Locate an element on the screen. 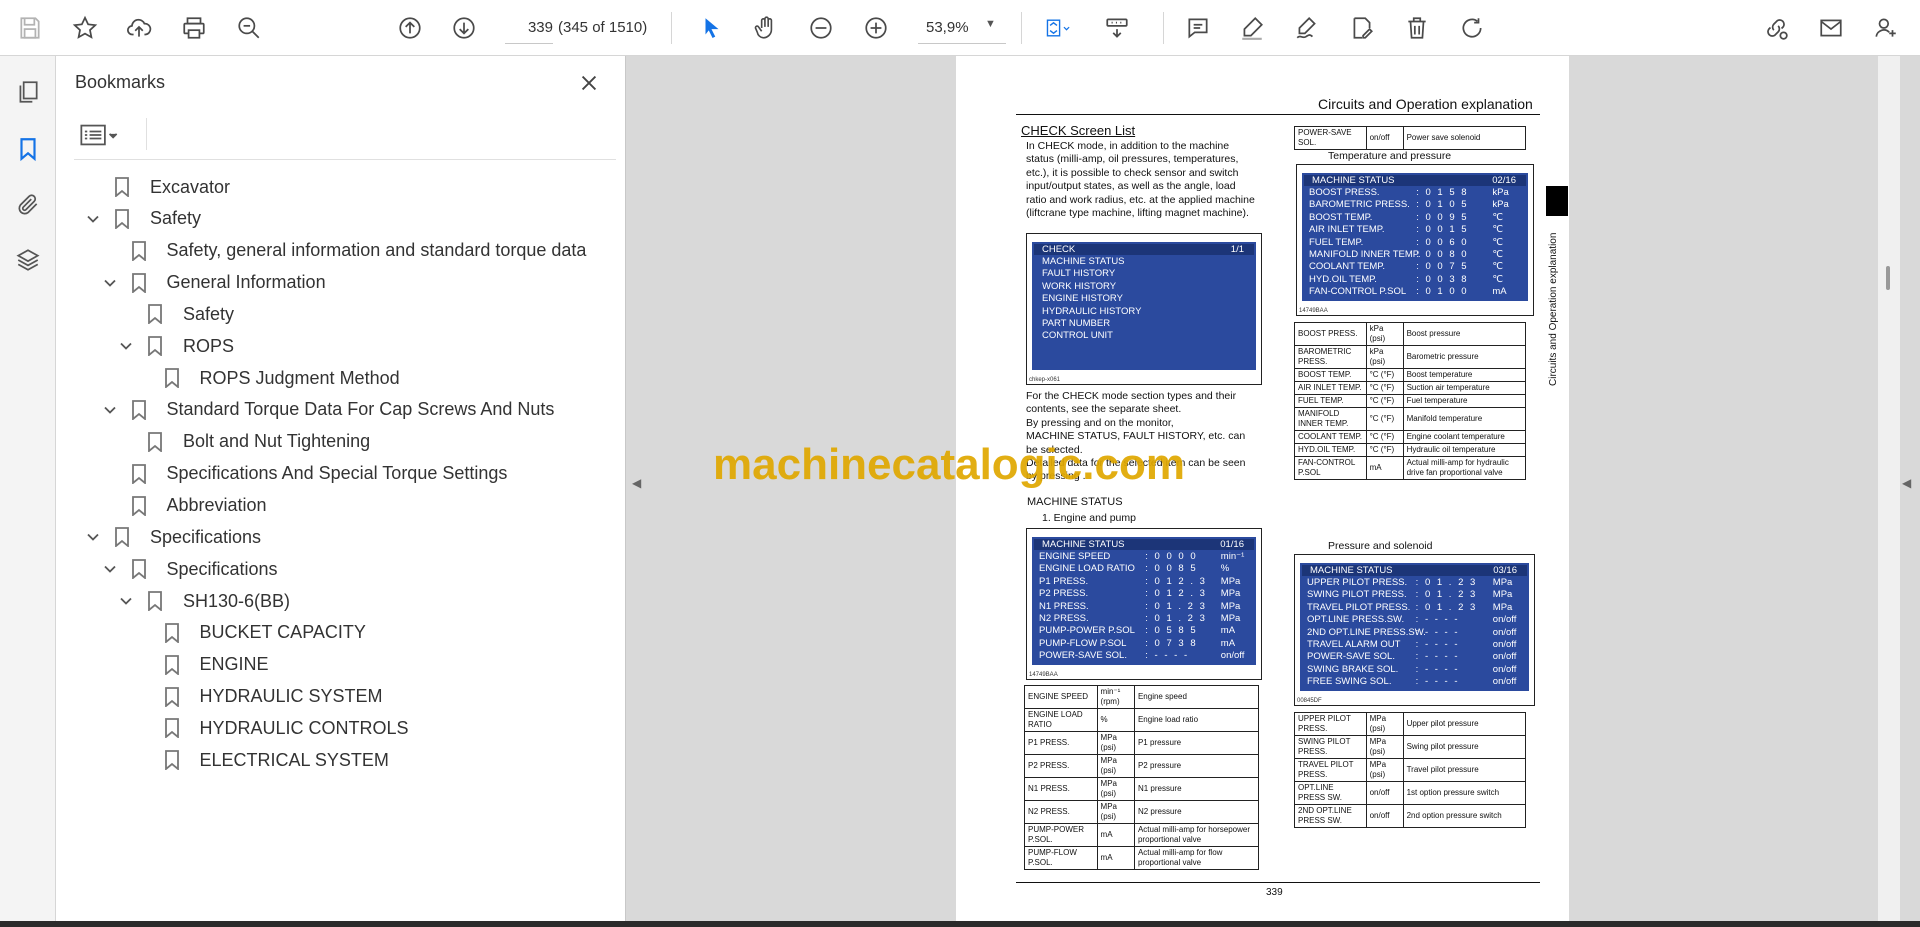 The height and width of the screenshot is (927, 1920). screen-title: CHECK is located at coordinates (1059, 249).